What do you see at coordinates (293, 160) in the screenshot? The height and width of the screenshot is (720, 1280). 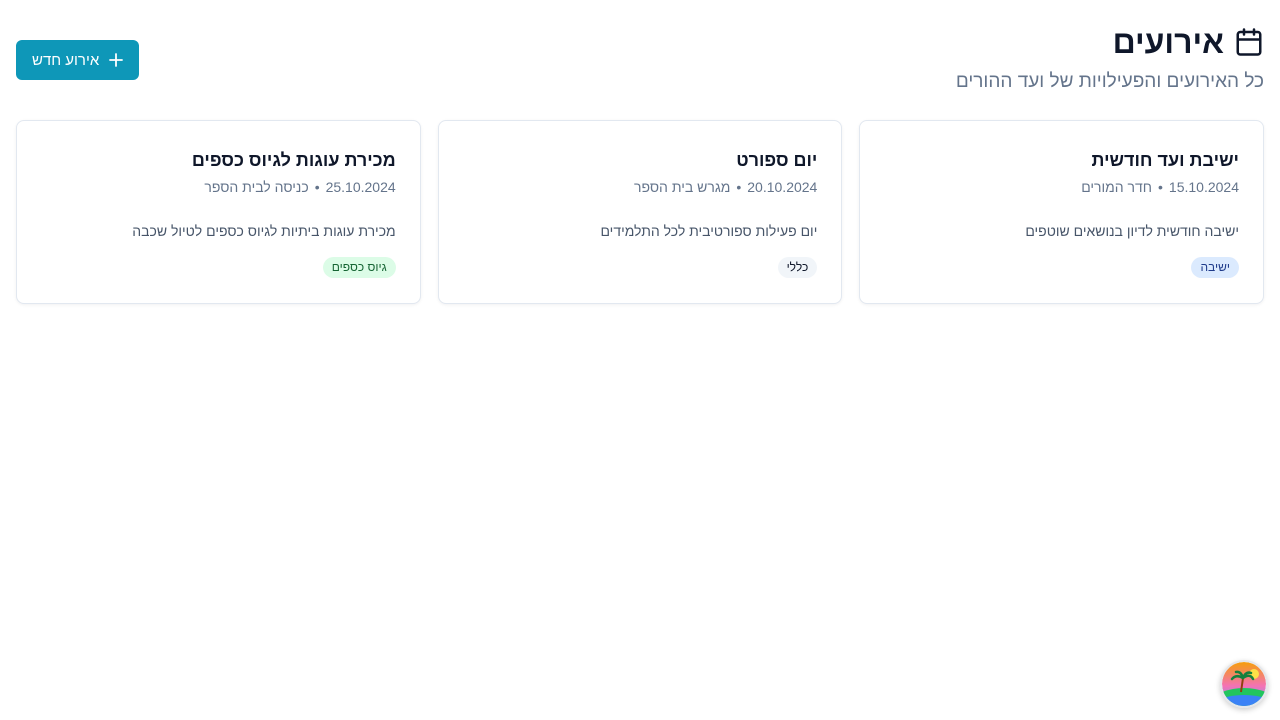 I see `event-title: מכירת עוגות לגיוס כספים` at bounding box center [293, 160].